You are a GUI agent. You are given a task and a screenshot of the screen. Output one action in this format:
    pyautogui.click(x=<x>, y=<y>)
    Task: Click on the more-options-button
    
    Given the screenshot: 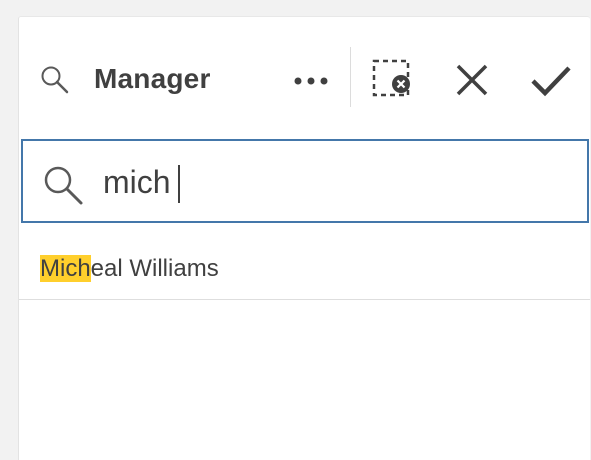 What is the action you would take?
    pyautogui.click(x=311, y=81)
    